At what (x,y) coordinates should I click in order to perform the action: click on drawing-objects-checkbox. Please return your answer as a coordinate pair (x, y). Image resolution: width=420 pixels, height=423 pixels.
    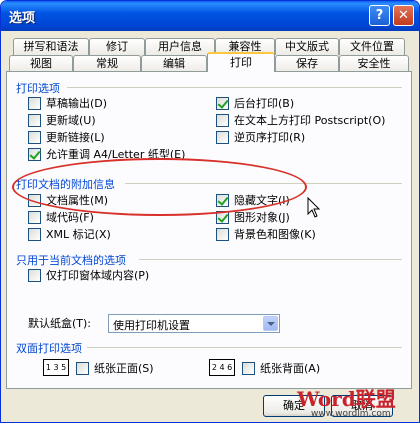
    Looking at the image, I should click on (222, 217).